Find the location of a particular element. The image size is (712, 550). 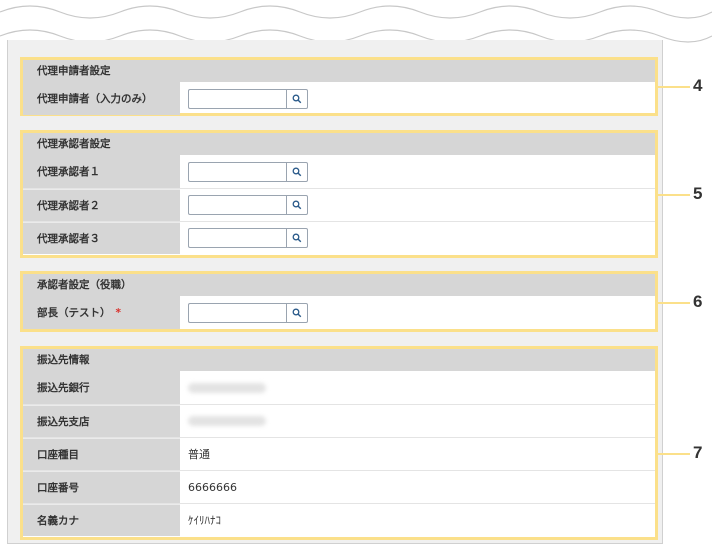

approver-role-section: 承認者設定（役職） 部長（テスト） * is located at coordinates (339, 301).